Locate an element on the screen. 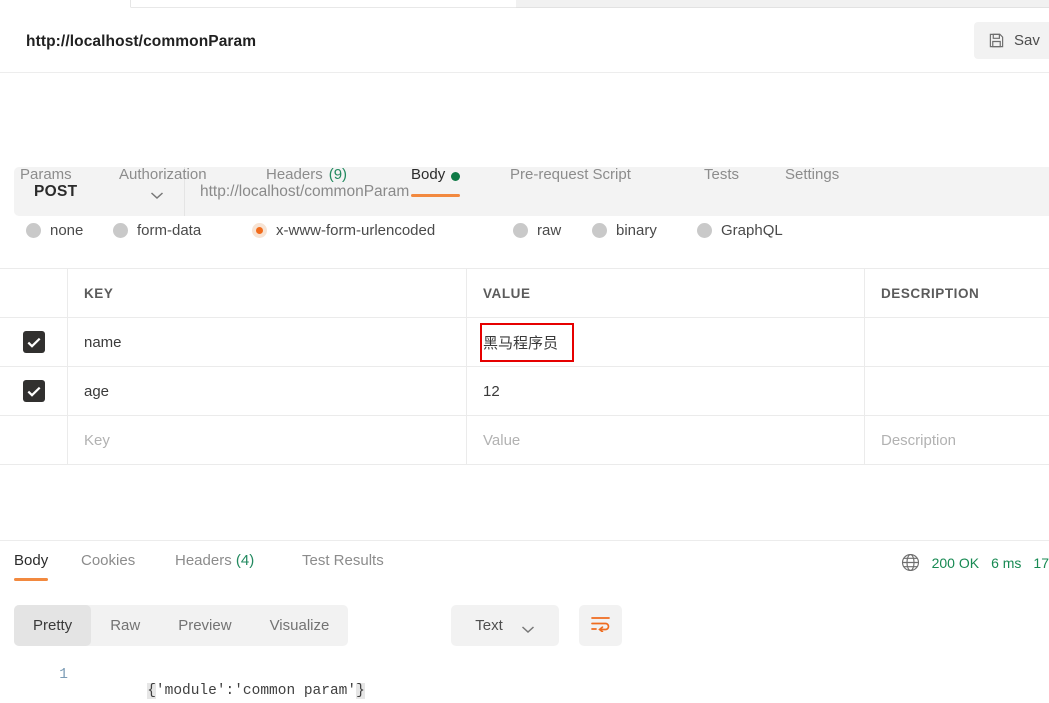  response-tab-cookies: Cookies is located at coordinates (108, 568).